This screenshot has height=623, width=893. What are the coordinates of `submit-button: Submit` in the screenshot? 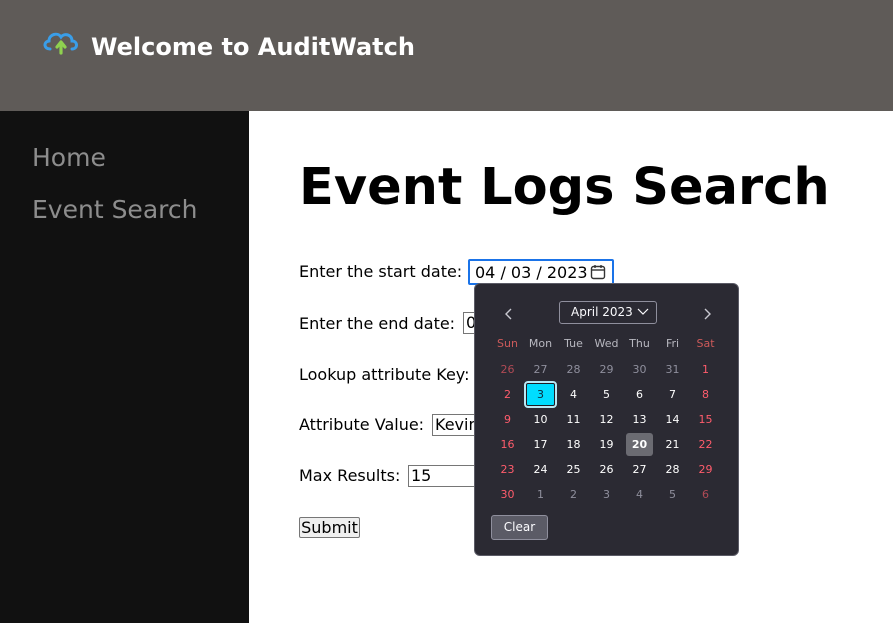 It's located at (329, 527).